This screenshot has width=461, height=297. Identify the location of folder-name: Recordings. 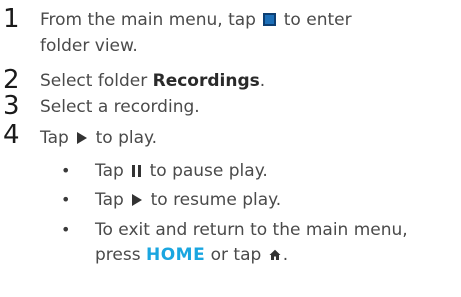
(206, 81).